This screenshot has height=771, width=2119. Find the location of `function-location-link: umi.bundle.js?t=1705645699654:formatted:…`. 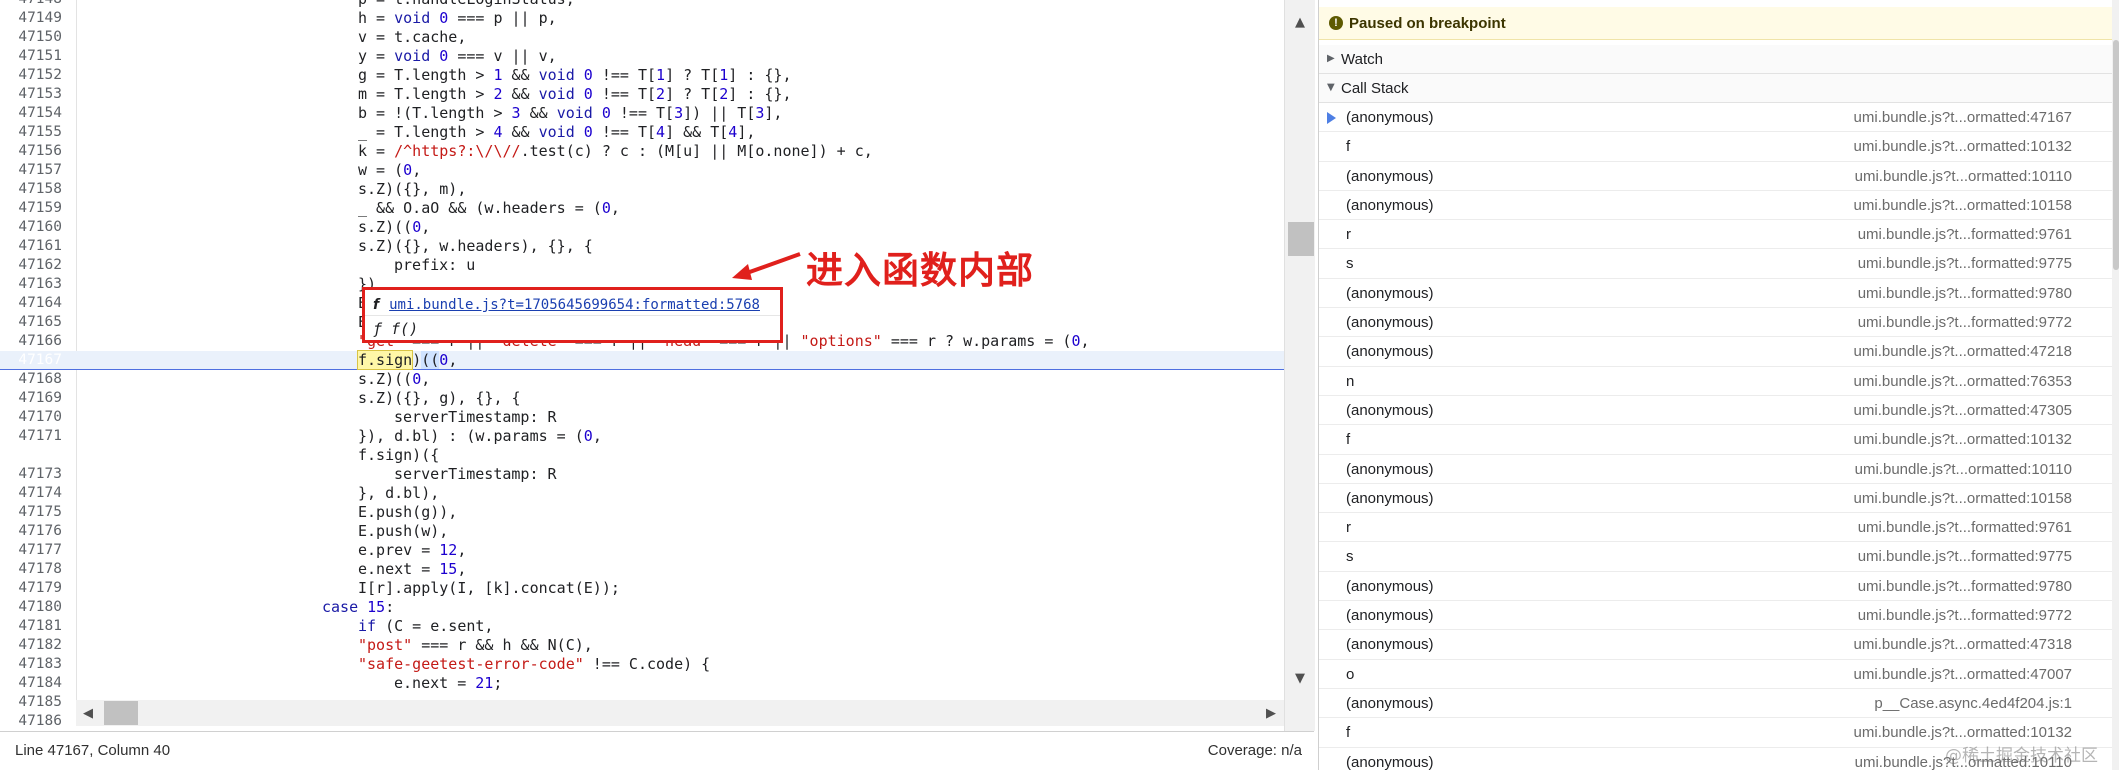

function-location-link: umi.bundle.js?t=1705645699654:formatted:… is located at coordinates (574, 305).